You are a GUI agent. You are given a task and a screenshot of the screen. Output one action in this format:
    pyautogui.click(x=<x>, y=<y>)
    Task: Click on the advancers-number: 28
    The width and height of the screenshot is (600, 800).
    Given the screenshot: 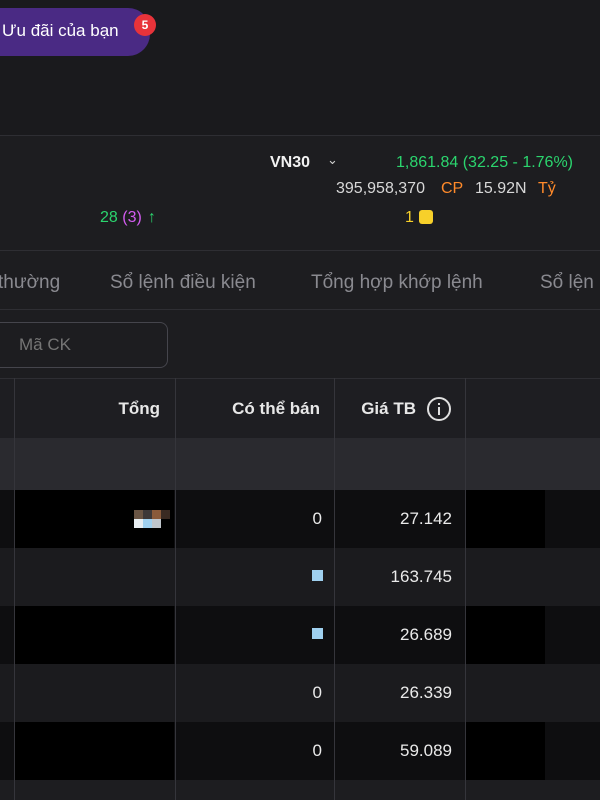 What is the action you would take?
    pyautogui.click(x=109, y=217)
    